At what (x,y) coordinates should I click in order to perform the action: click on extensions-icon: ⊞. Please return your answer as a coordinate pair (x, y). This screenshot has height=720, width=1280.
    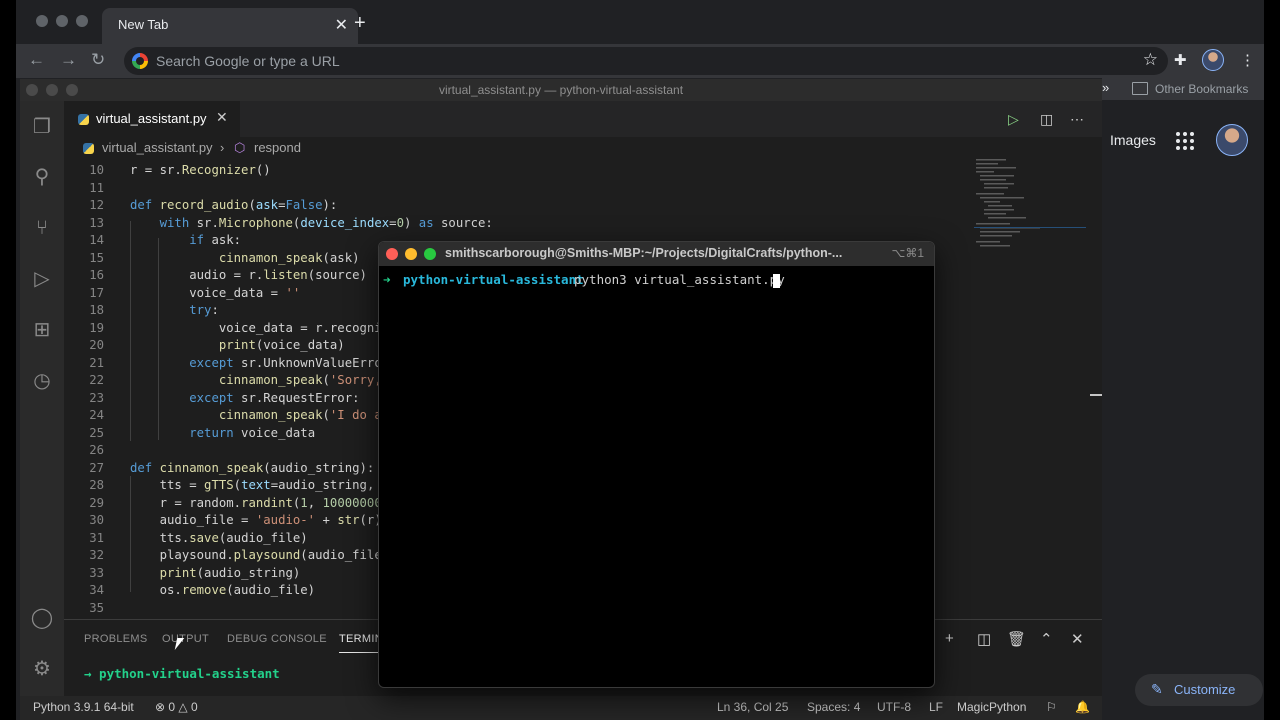
    Looking at the image, I should click on (42, 330).